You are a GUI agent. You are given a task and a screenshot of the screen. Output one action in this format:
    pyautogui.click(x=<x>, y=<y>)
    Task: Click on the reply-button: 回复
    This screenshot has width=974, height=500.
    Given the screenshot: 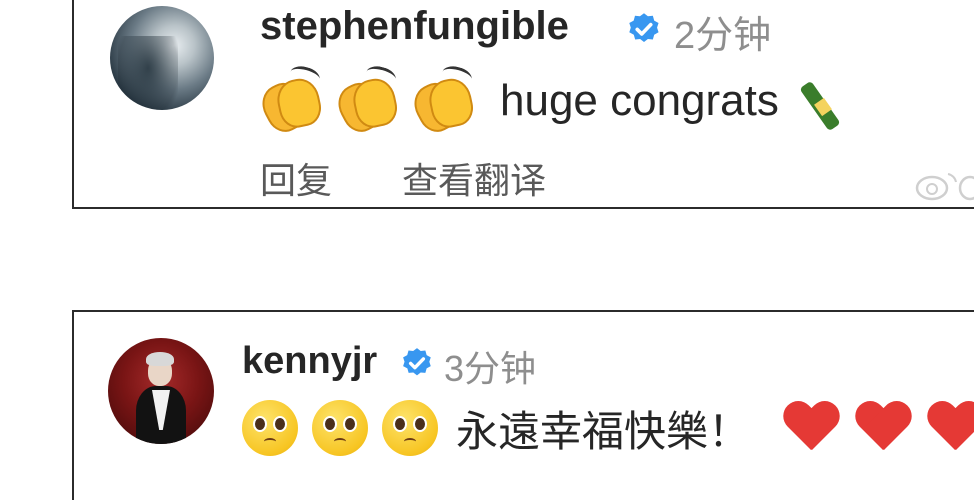 What is the action you would take?
    pyautogui.click(x=296, y=180)
    